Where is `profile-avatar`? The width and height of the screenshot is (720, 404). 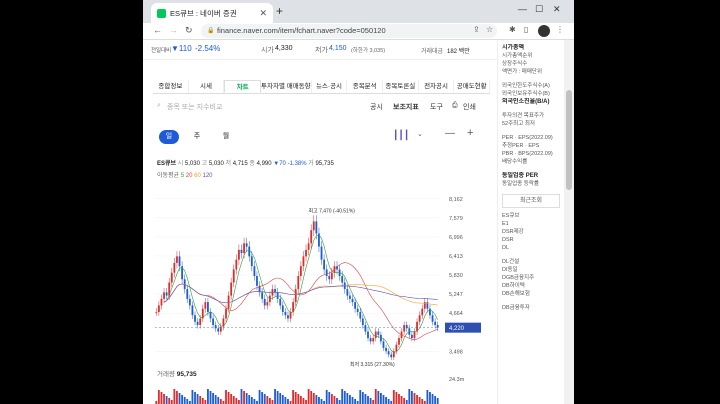
profile-avatar is located at coordinates (544, 31).